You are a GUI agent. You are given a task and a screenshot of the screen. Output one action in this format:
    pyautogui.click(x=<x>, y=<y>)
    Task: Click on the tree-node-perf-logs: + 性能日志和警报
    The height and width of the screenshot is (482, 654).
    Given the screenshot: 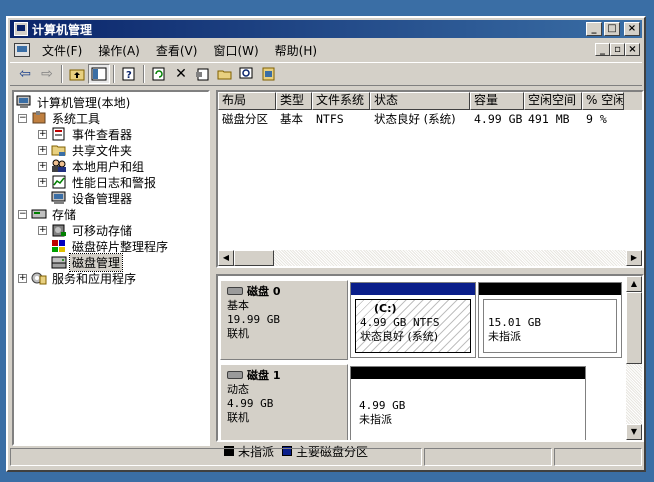 What is the action you would take?
    pyautogui.click(x=98, y=182)
    